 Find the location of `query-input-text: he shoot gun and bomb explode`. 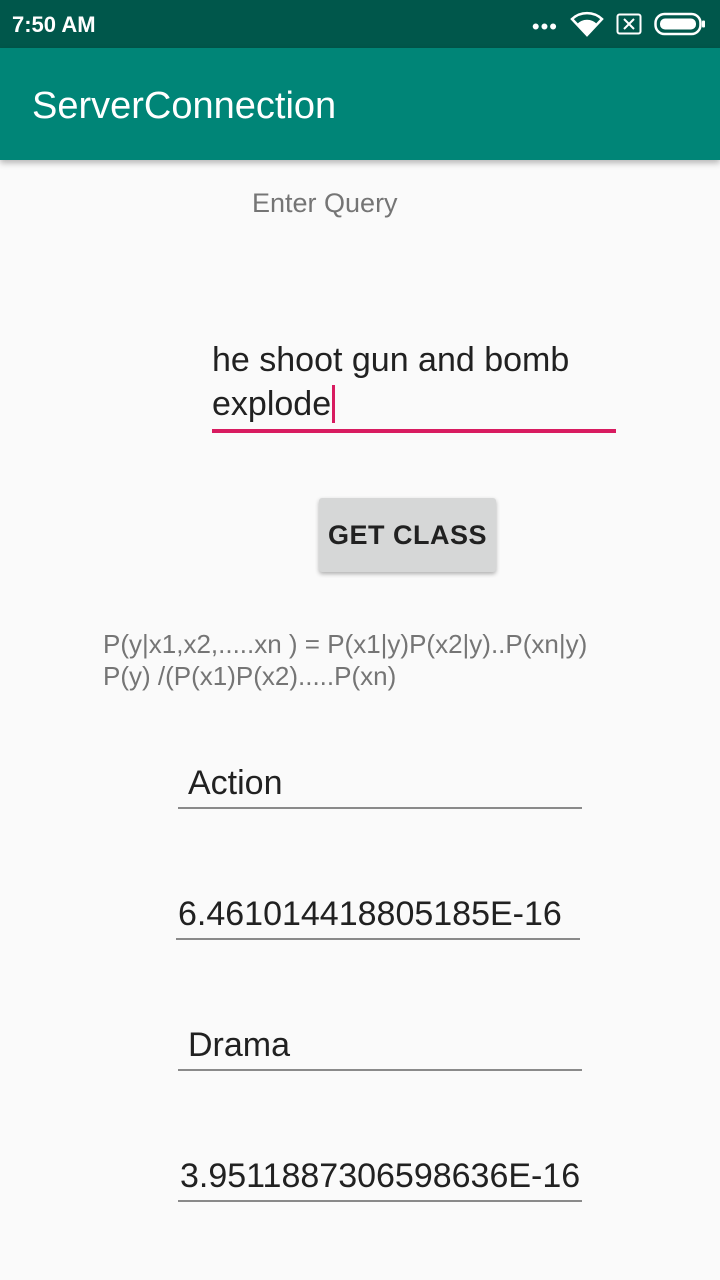

query-input-text: he shoot gun and bomb explode is located at coordinates (391, 382).